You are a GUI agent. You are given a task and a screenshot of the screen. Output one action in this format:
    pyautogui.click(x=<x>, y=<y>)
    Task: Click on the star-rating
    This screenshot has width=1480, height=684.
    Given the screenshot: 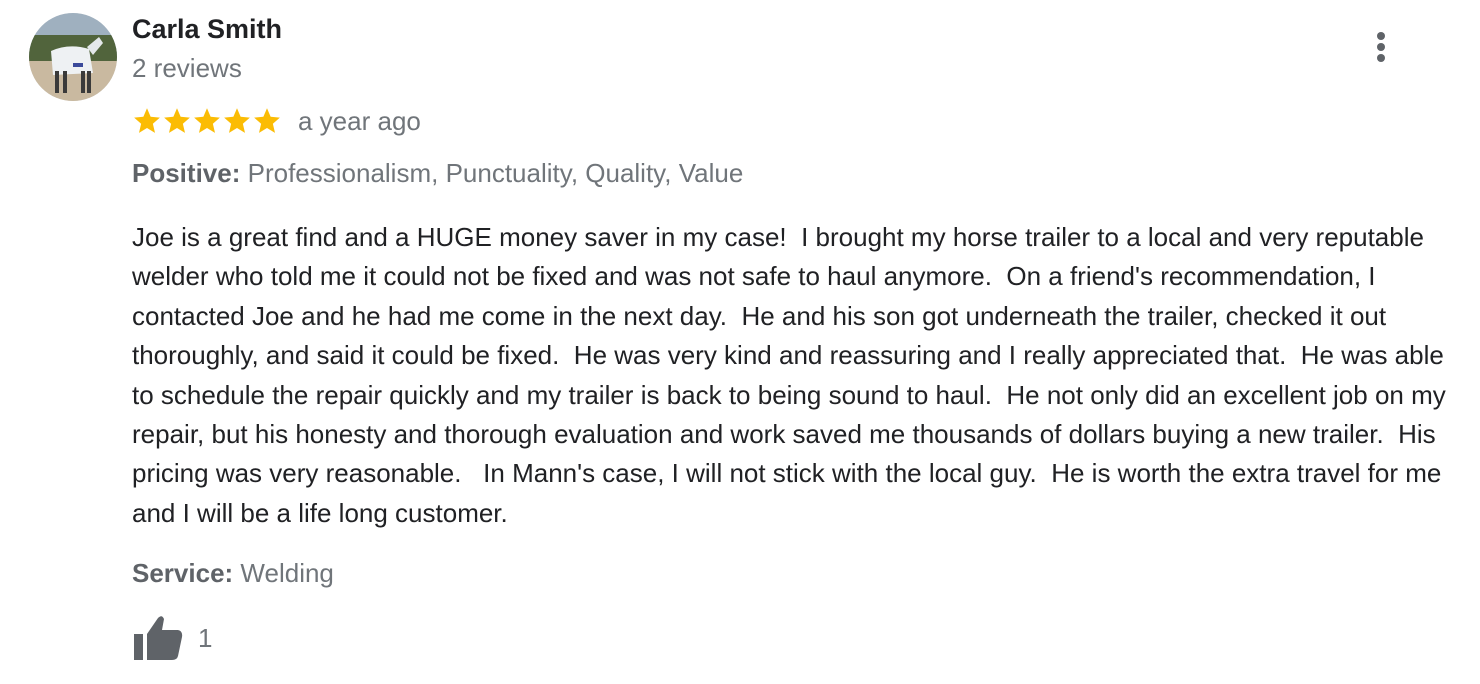 What is the action you would take?
    pyautogui.click(x=207, y=121)
    